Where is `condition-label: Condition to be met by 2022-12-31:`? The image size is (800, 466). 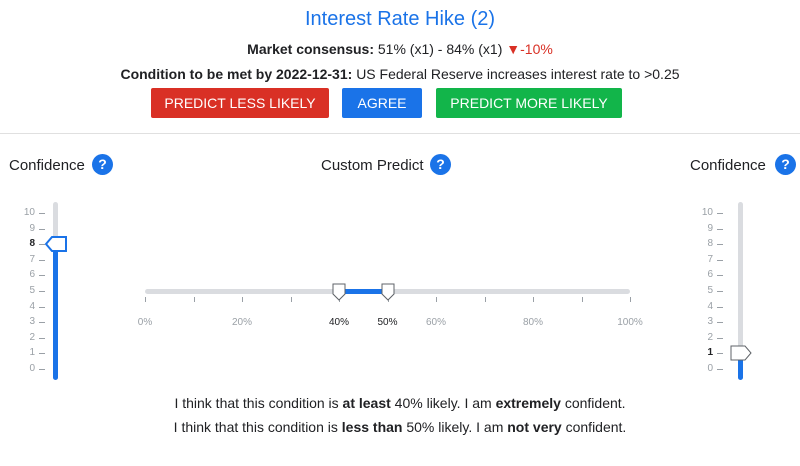
condition-label: Condition to be met by 2022-12-31: is located at coordinates (236, 74).